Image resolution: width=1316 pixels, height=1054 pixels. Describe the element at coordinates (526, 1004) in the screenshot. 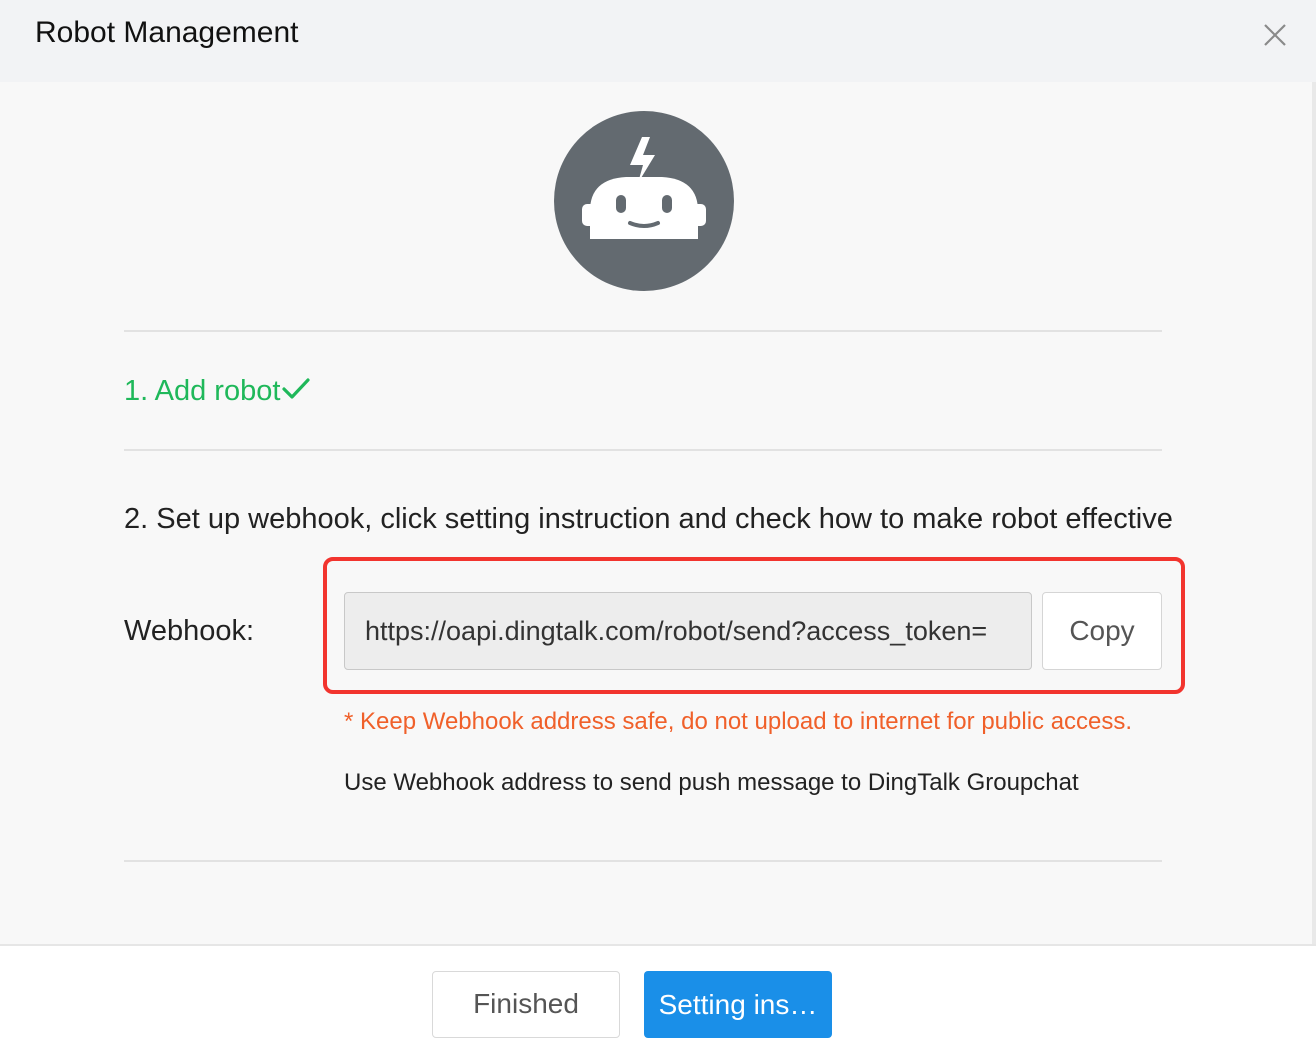

I see `finished-button: Finished` at that location.